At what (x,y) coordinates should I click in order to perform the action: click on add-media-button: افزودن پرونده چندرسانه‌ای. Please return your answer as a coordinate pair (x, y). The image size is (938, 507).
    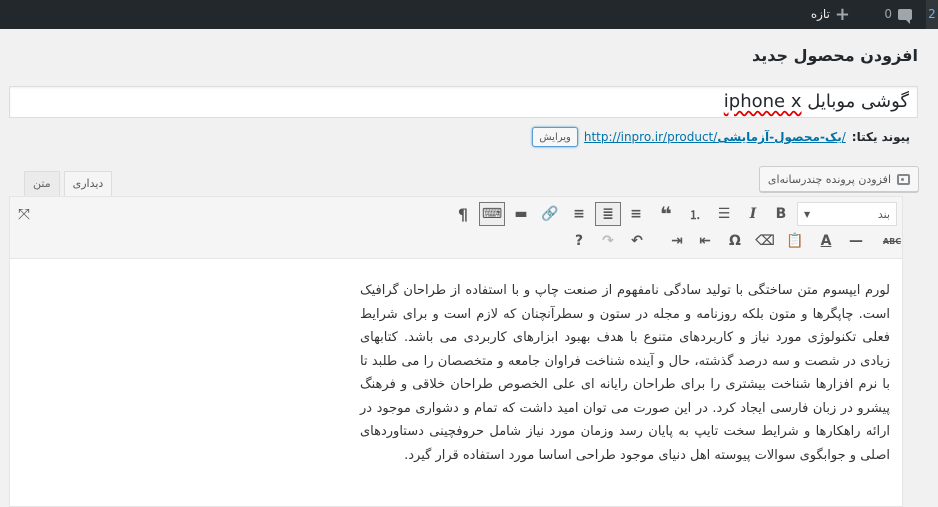
    Looking at the image, I should click on (838, 179).